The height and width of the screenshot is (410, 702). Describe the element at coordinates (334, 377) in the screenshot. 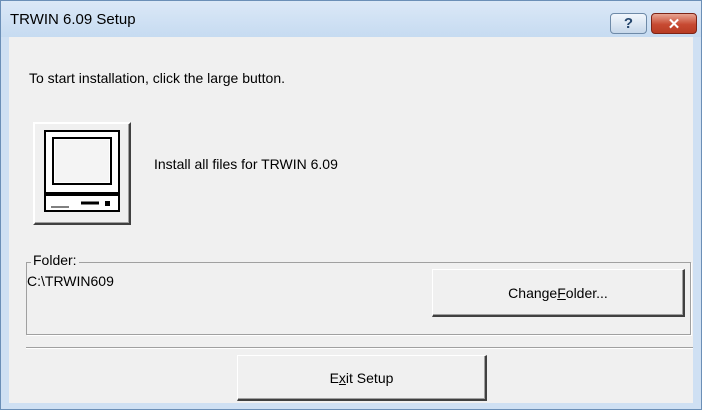

I see `exit-label-start: E` at that location.